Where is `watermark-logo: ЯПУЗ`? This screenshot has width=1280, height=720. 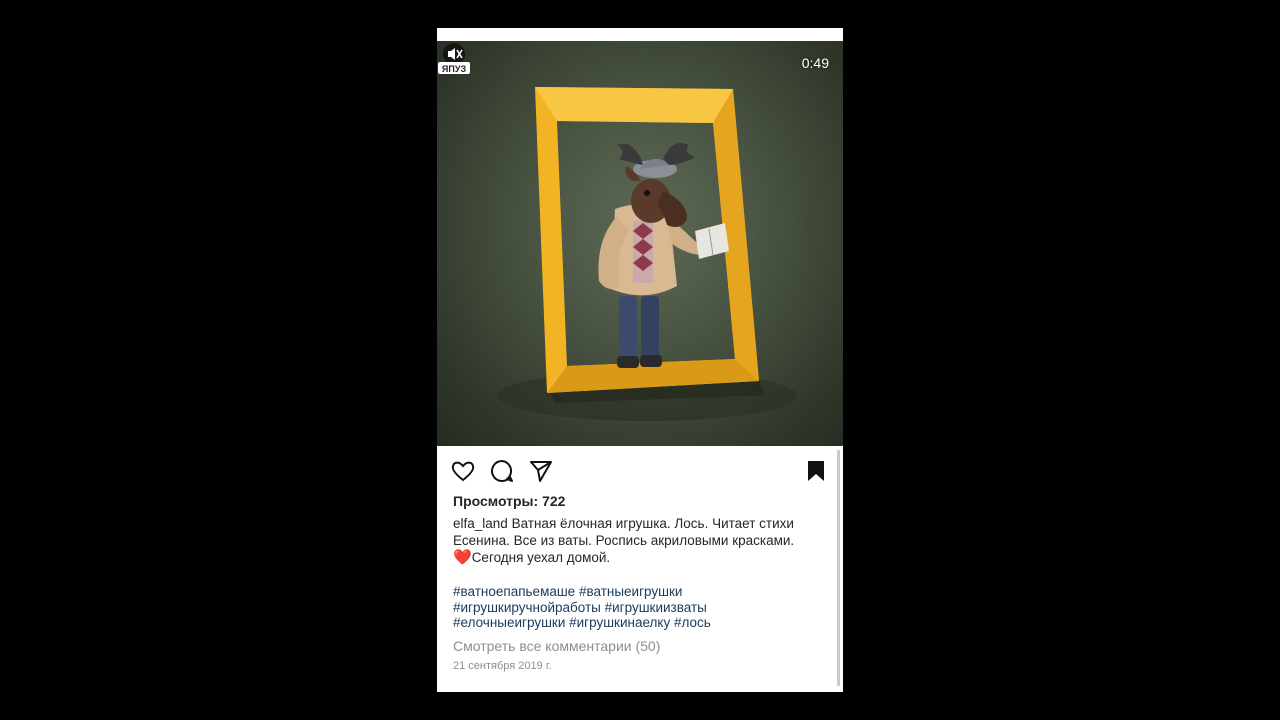
watermark-logo: ЯПУЗ is located at coordinates (454, 69).